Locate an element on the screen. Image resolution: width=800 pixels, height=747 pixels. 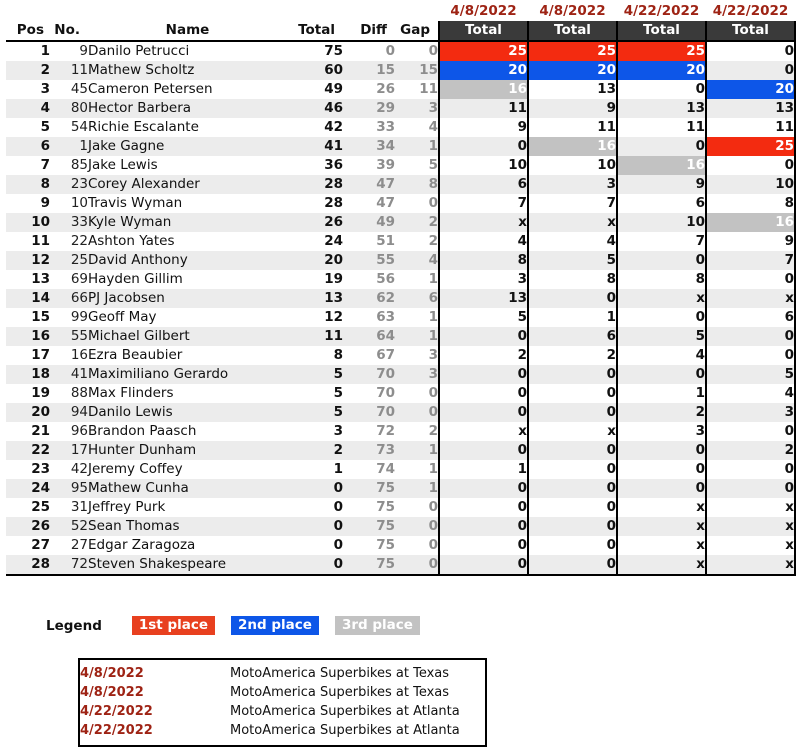
header-no: No. is located at coordinates (69, 31).